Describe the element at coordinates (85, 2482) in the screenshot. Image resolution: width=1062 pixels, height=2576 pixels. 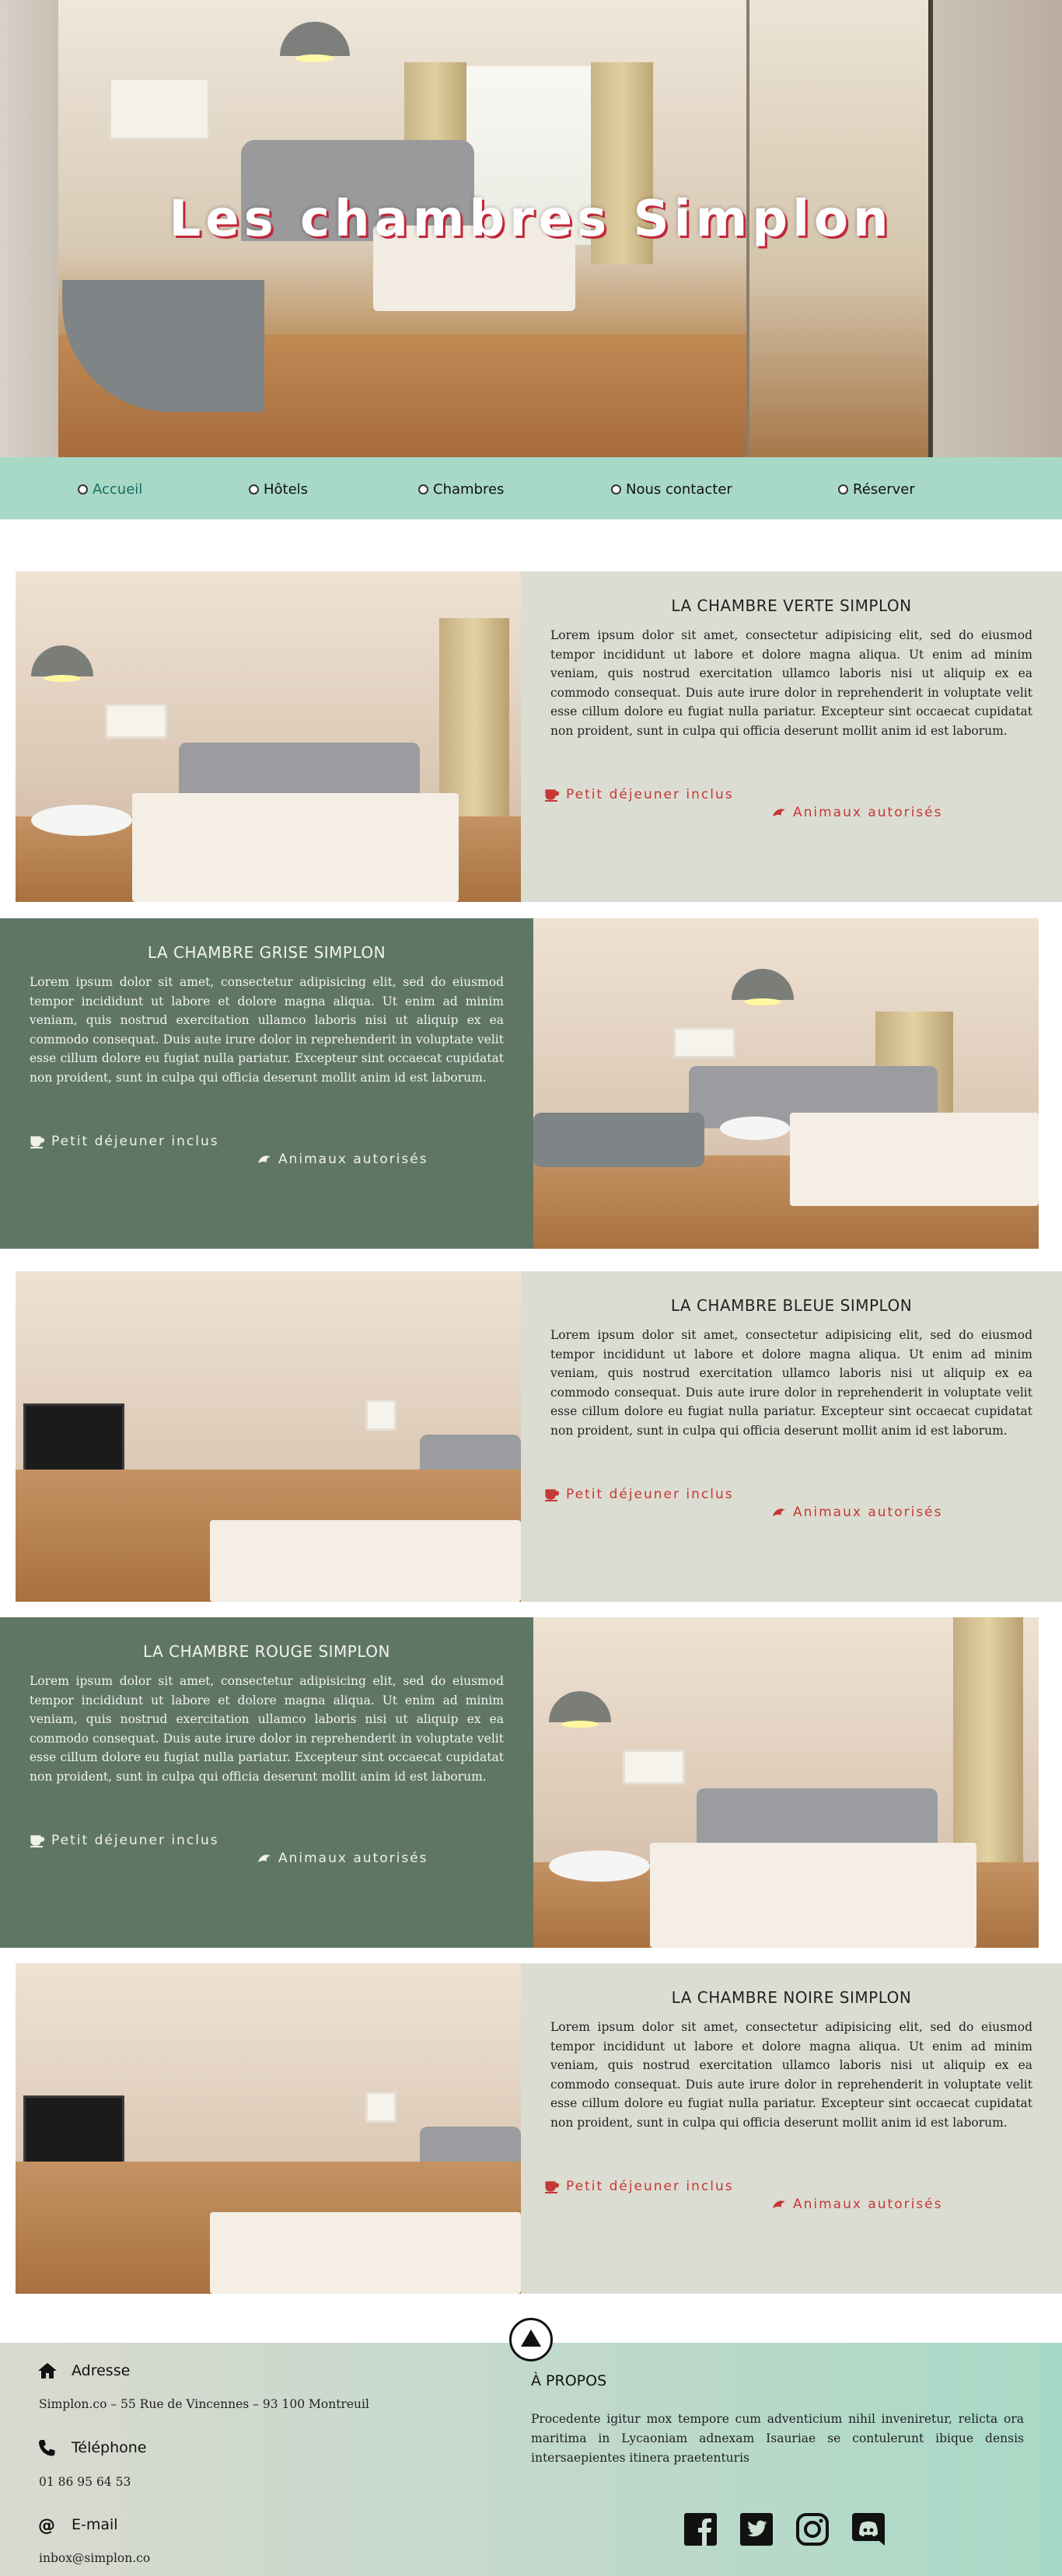
I see `phone-value: 01 86 95 64 53` at that location.